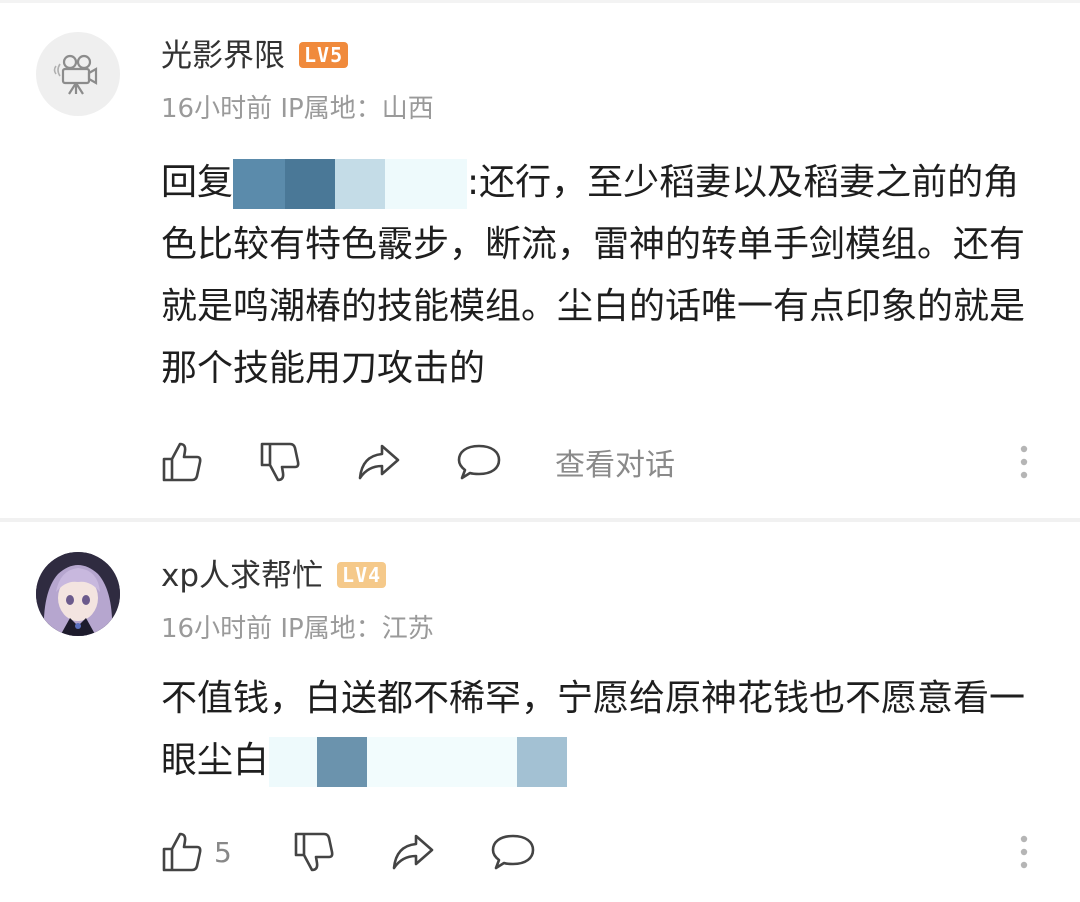 The image size is (1080, 902). I want to click on comment-meta: 16小时前 IP属地：山西, so click(297, 106).